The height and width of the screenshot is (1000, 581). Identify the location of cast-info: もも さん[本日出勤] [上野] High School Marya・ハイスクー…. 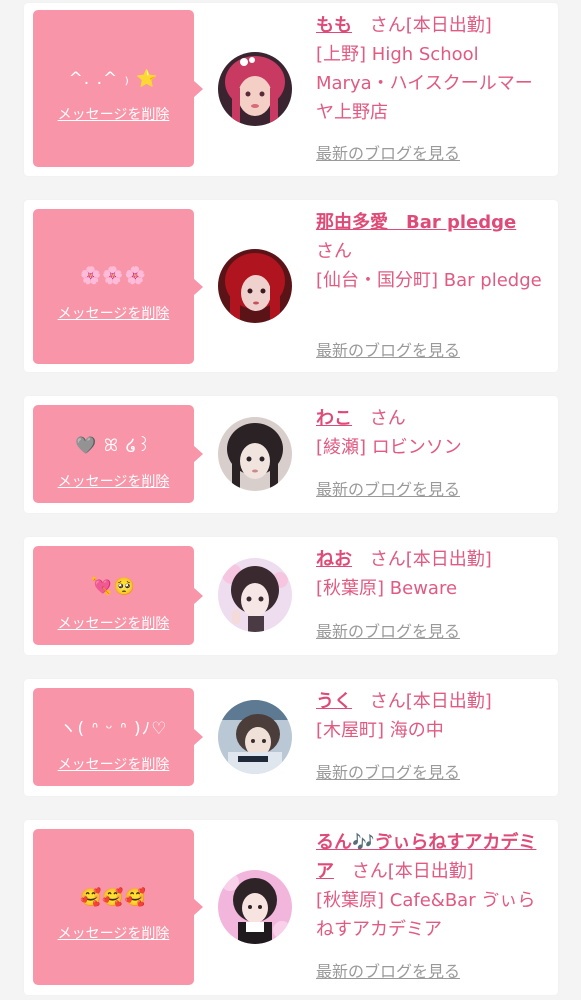
(430, 69).